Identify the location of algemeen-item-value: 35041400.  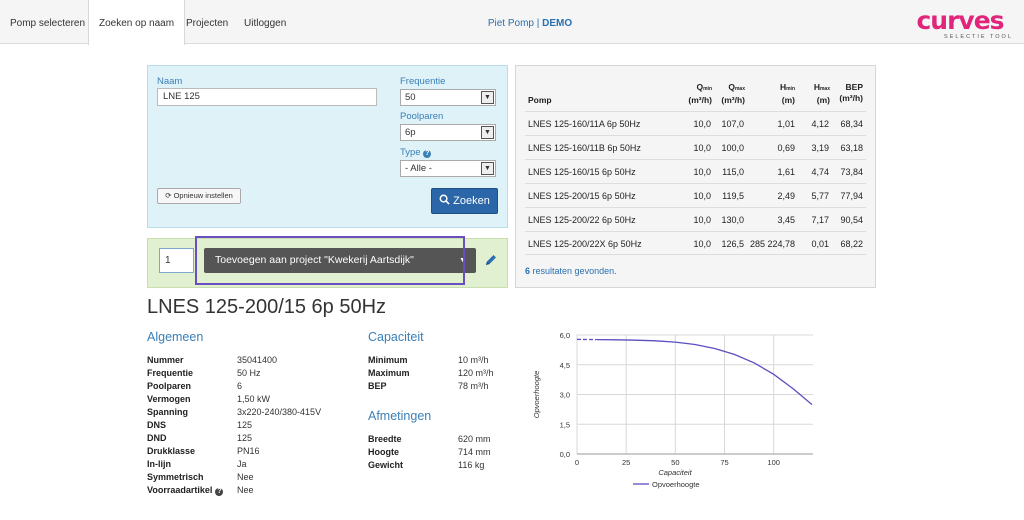
(257, 360).